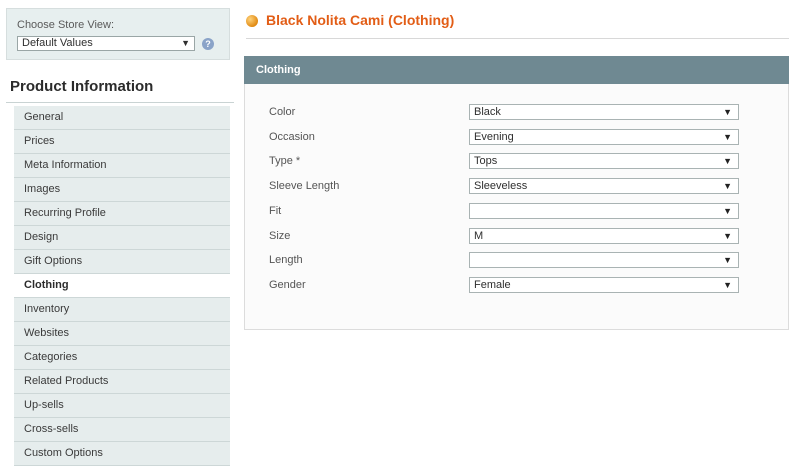  Describe the element at coordinates (122, 214) in the screenshot. I see `tab-recurring-profile: Recurring Profile` at that location.